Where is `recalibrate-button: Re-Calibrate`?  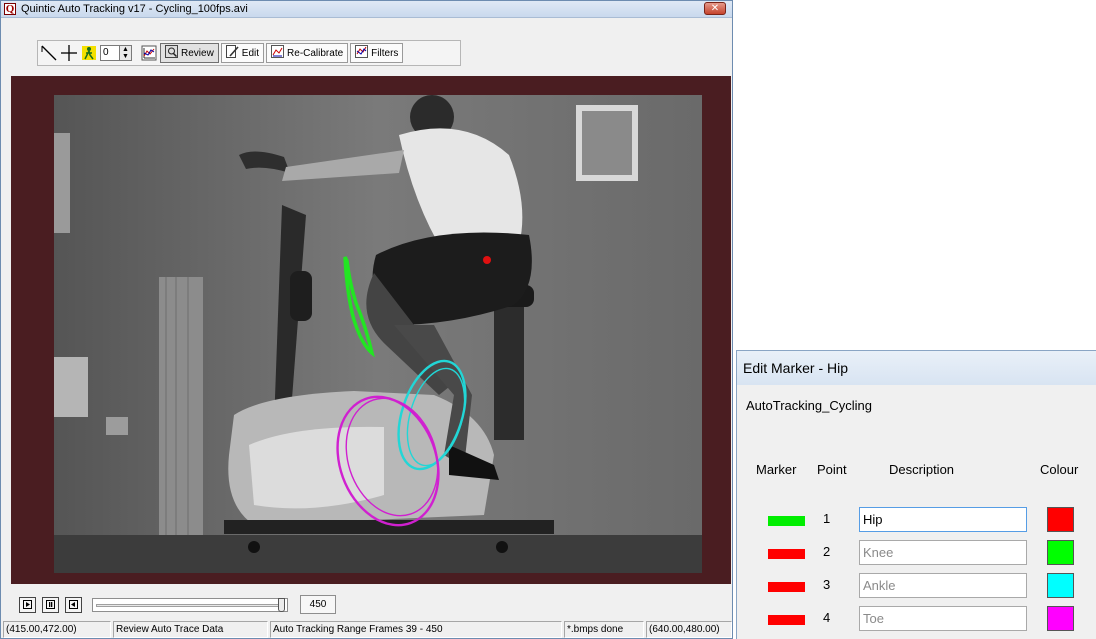 recalibrate-button: Re-Calibrate is located at coordinates (307, 53).